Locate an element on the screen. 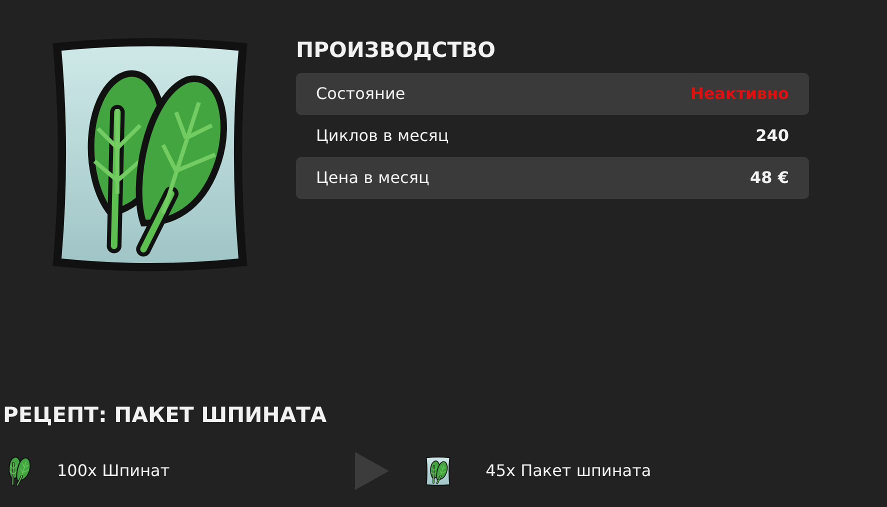 Image resolution: width=887 pixels, height=507 pixels. stat-label: Цена в месяц is located at coordinates (373, 177).